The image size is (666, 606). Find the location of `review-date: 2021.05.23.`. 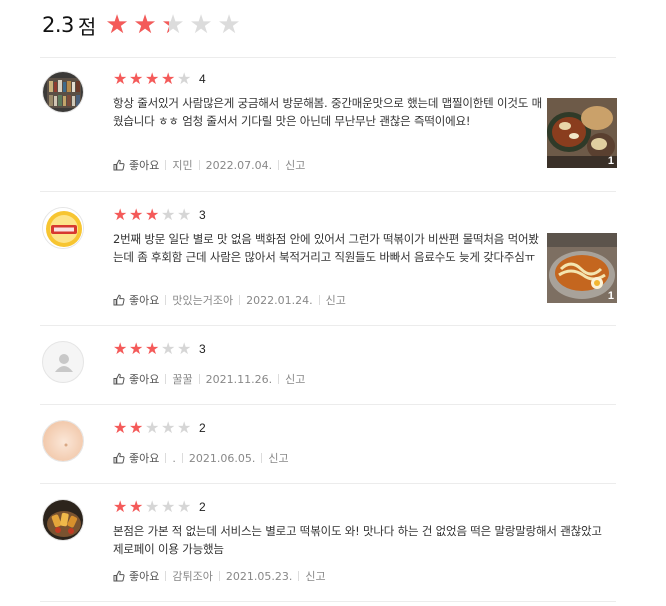

review-date: 2021.05.23. is located at coordinates (259, 576).